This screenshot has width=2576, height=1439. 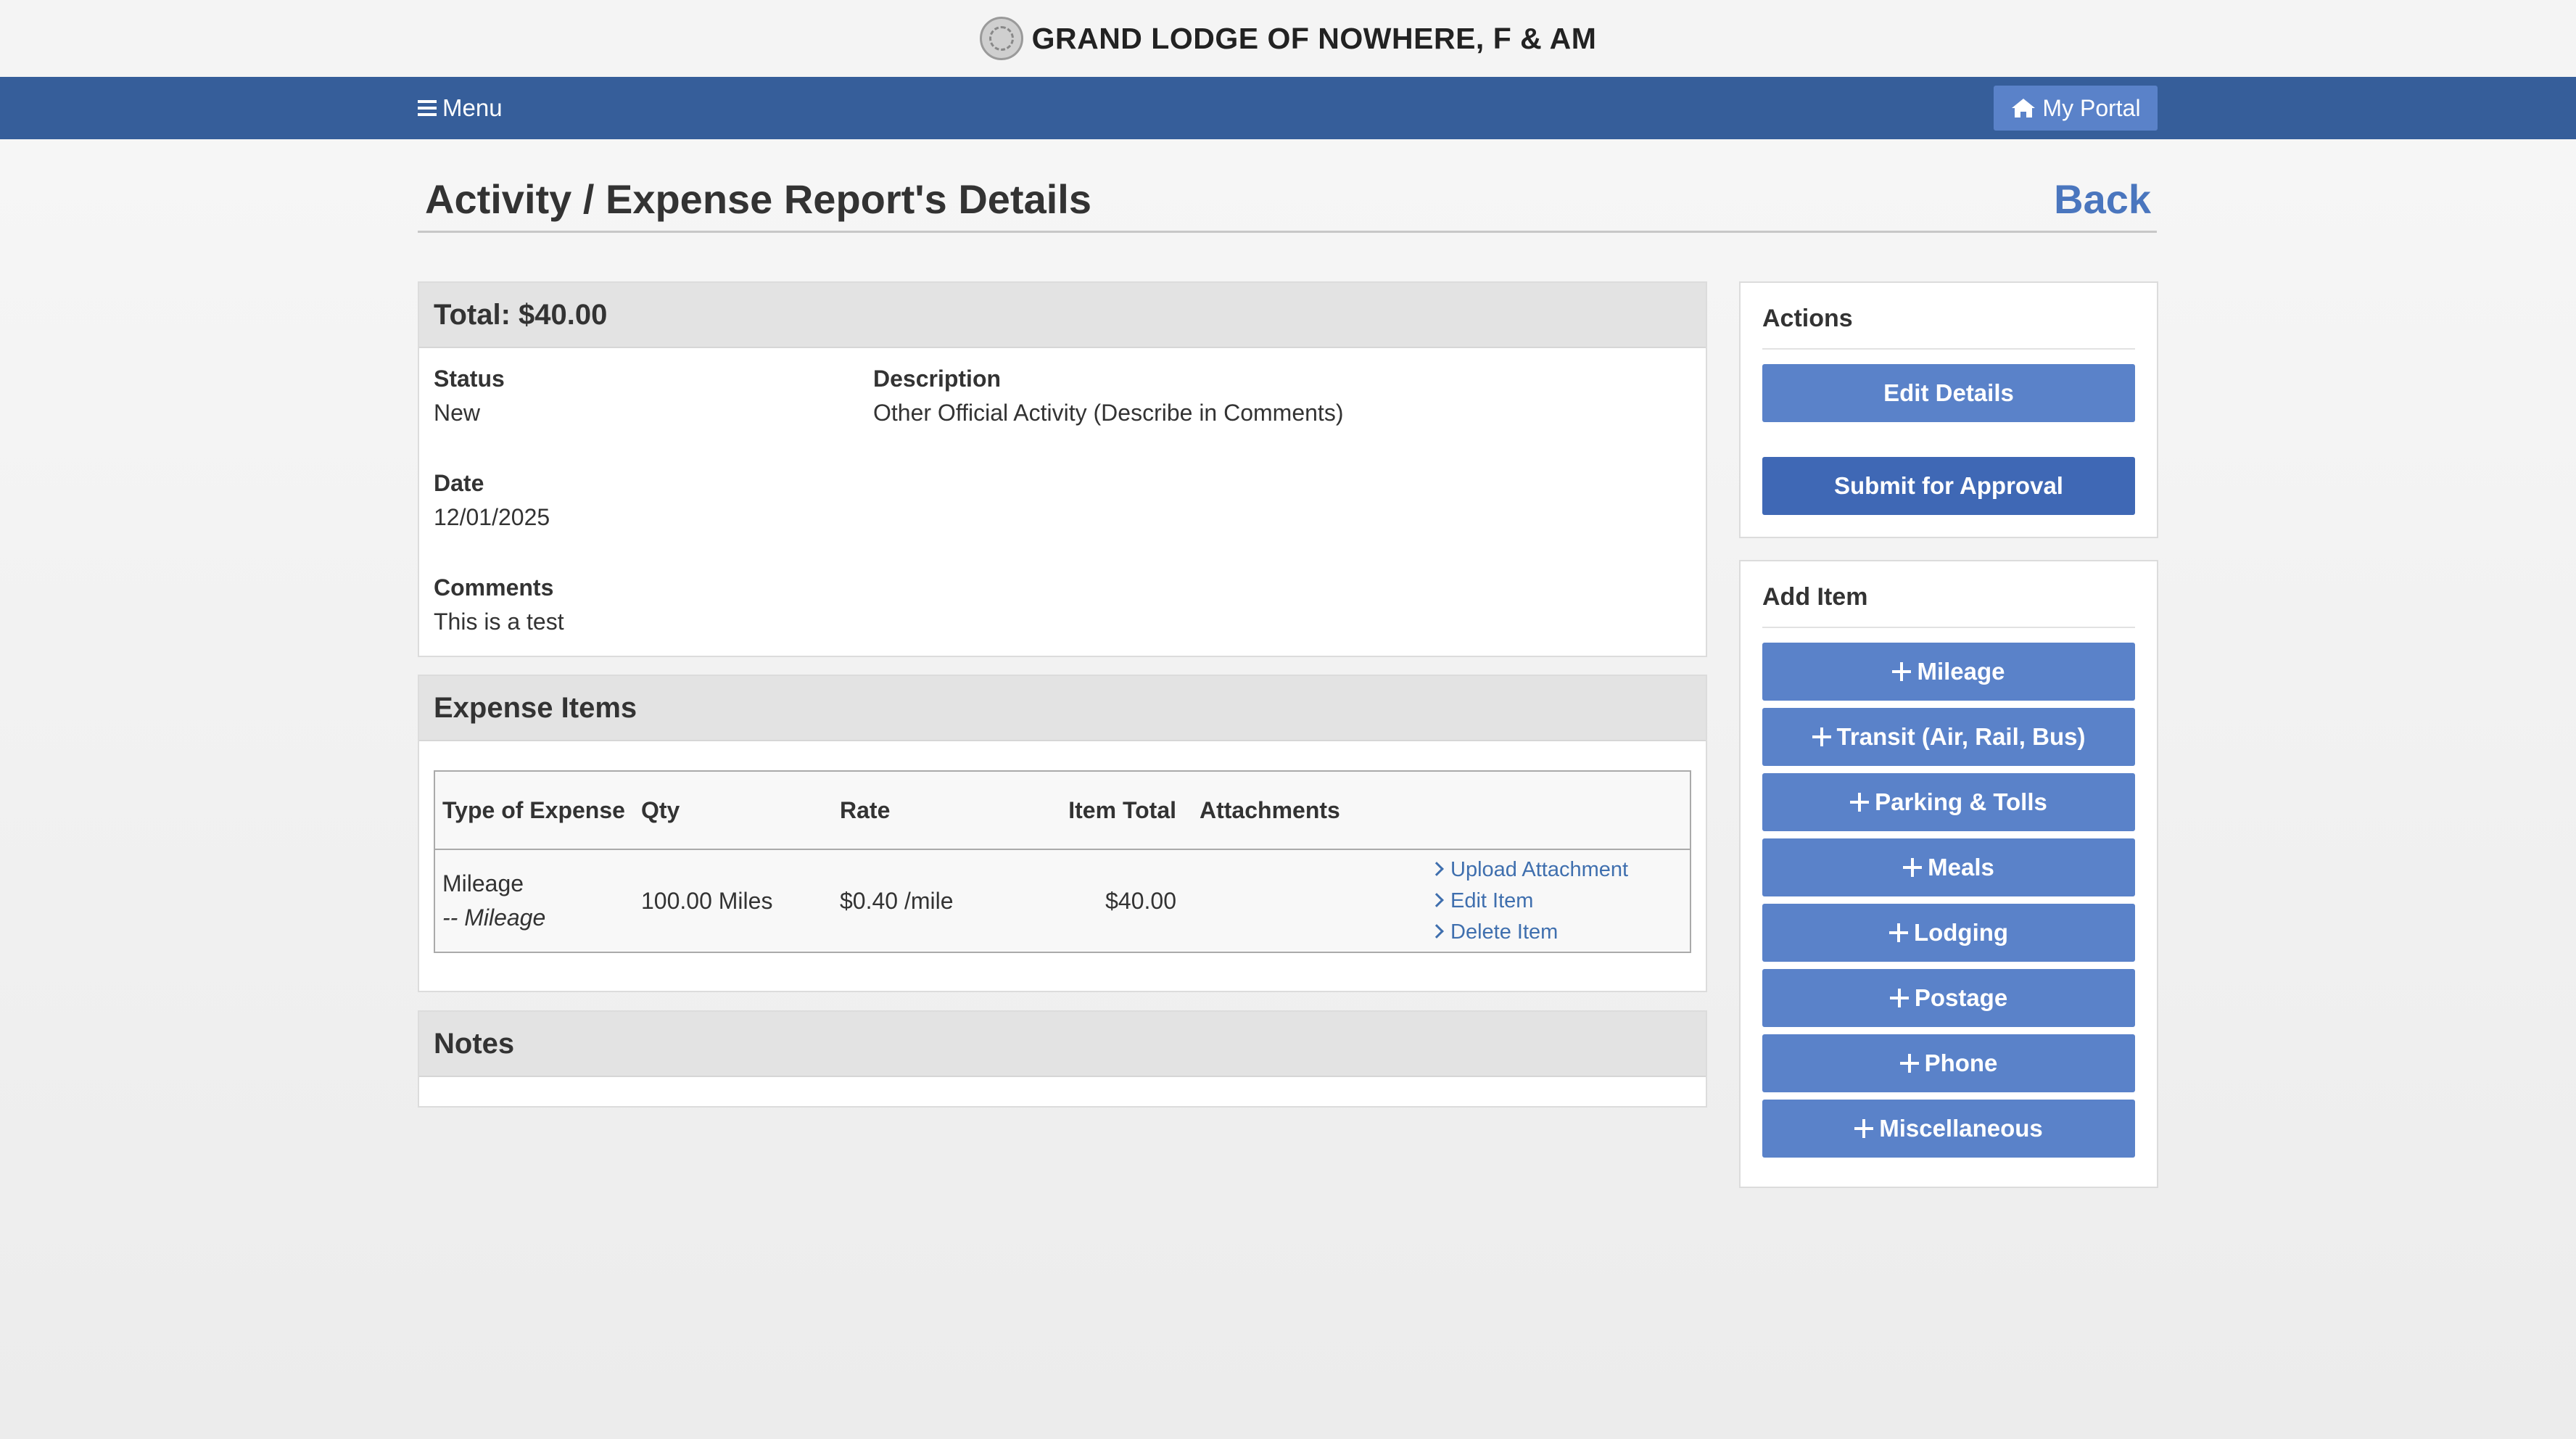 I want to click on add-phone-button: Phone, so click(x=1948, y=1063).